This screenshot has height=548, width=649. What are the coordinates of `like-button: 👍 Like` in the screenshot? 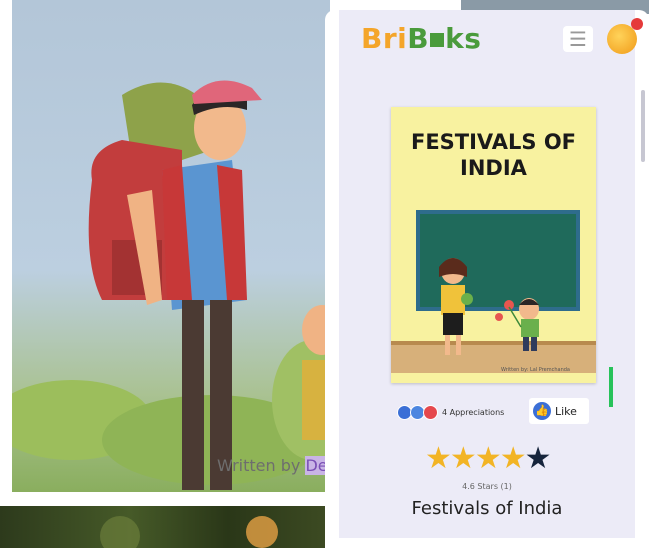 It's located at (559, 411).